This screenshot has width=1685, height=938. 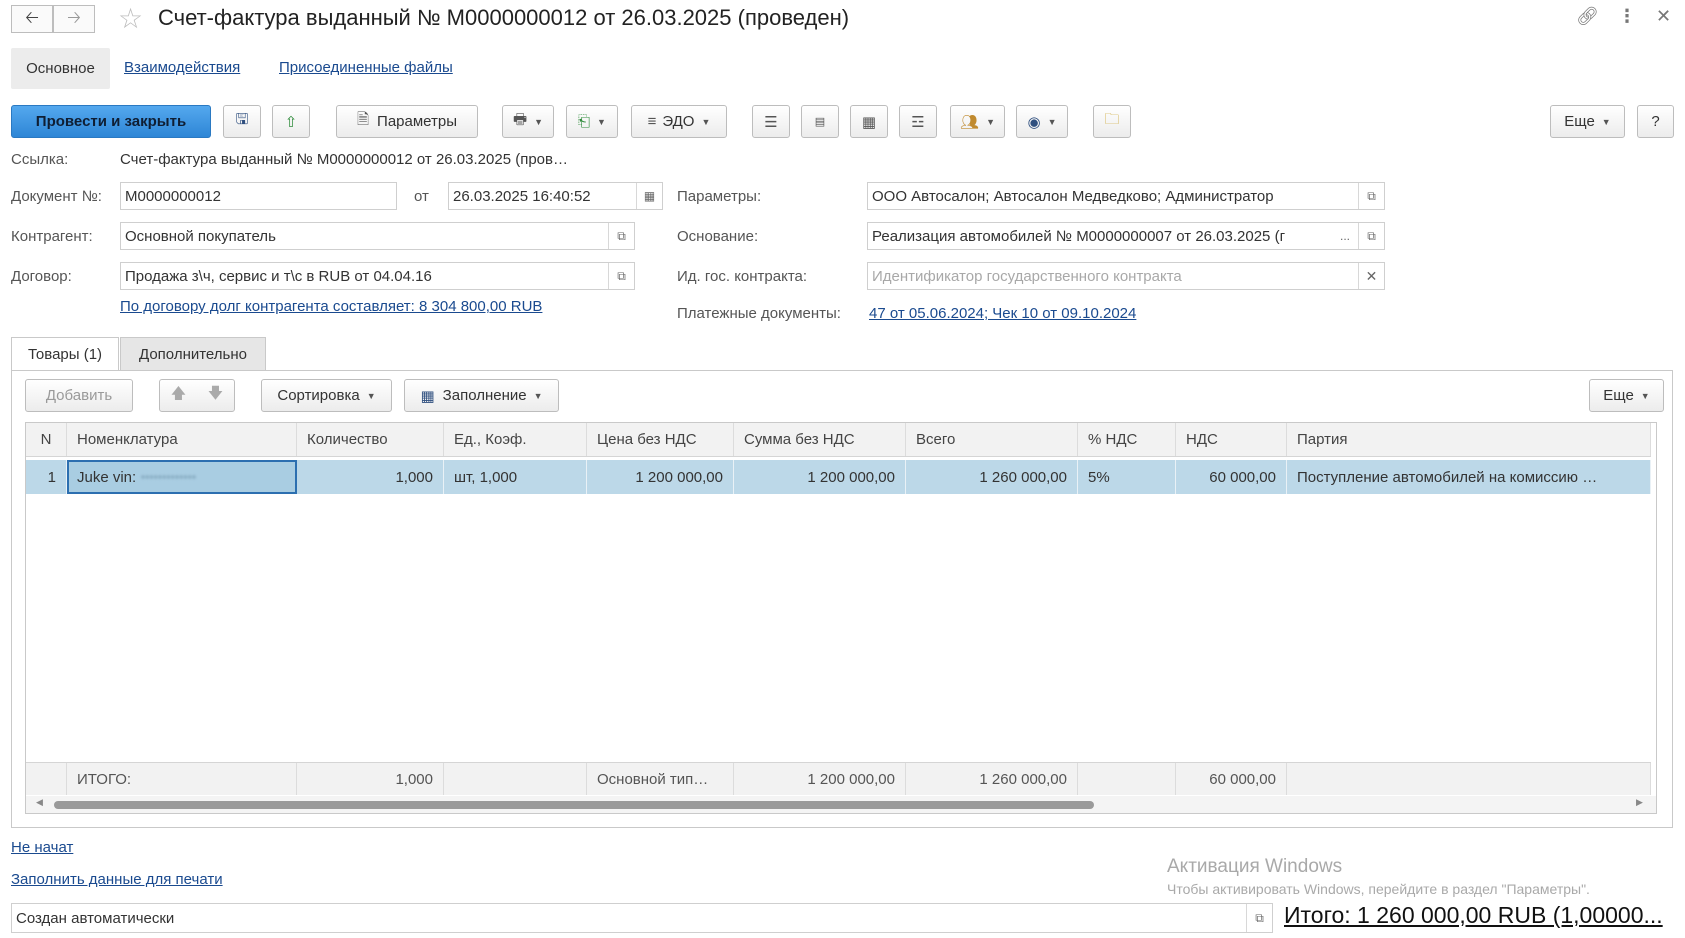 I want to click on arrow-up-icon: 🡅, so click(x=178, y=395).